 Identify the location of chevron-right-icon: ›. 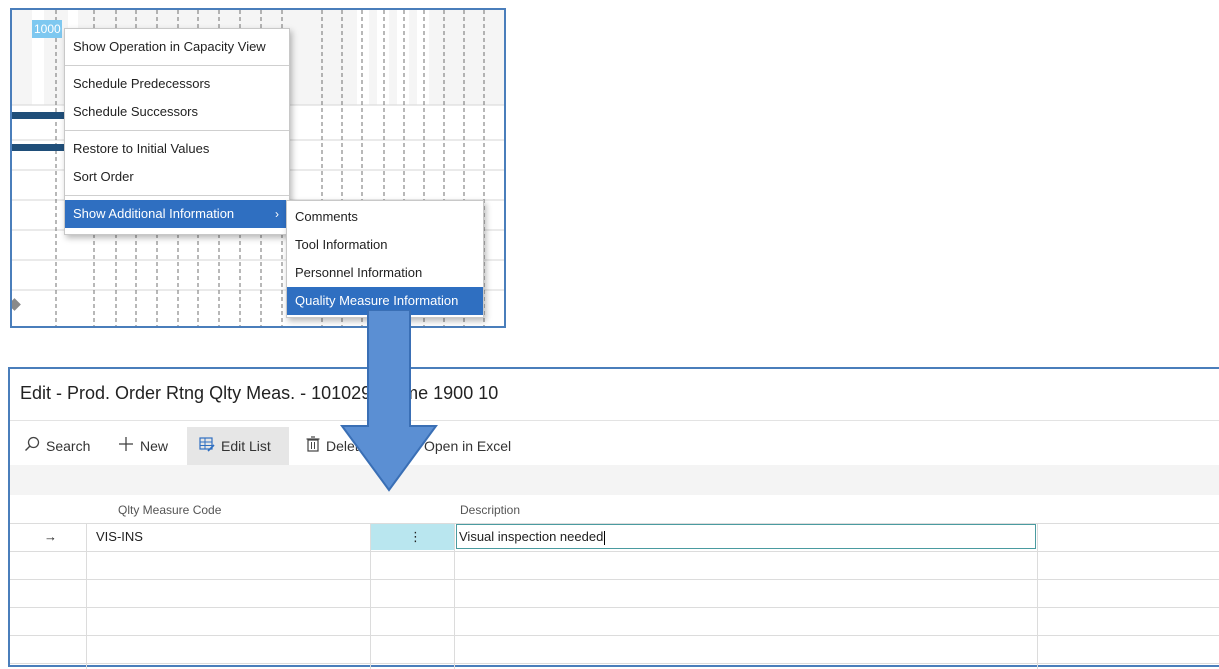
(277, 214).